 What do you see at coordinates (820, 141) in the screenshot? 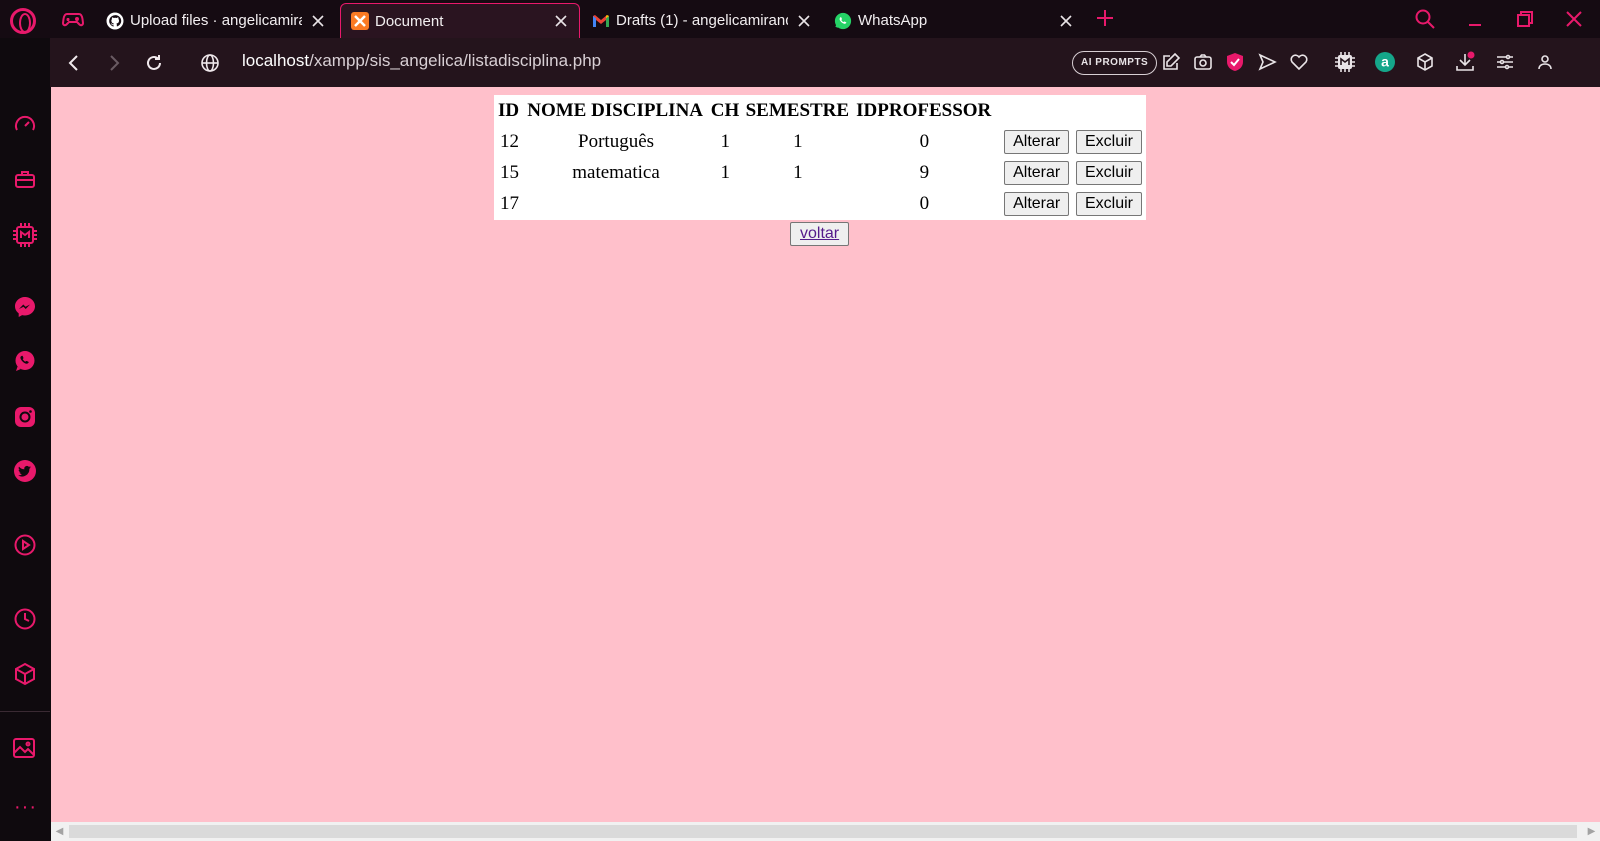
I see `table-row: 12 Português 1 1 0 Alterar Excluir` at bounding box center [820, 141].